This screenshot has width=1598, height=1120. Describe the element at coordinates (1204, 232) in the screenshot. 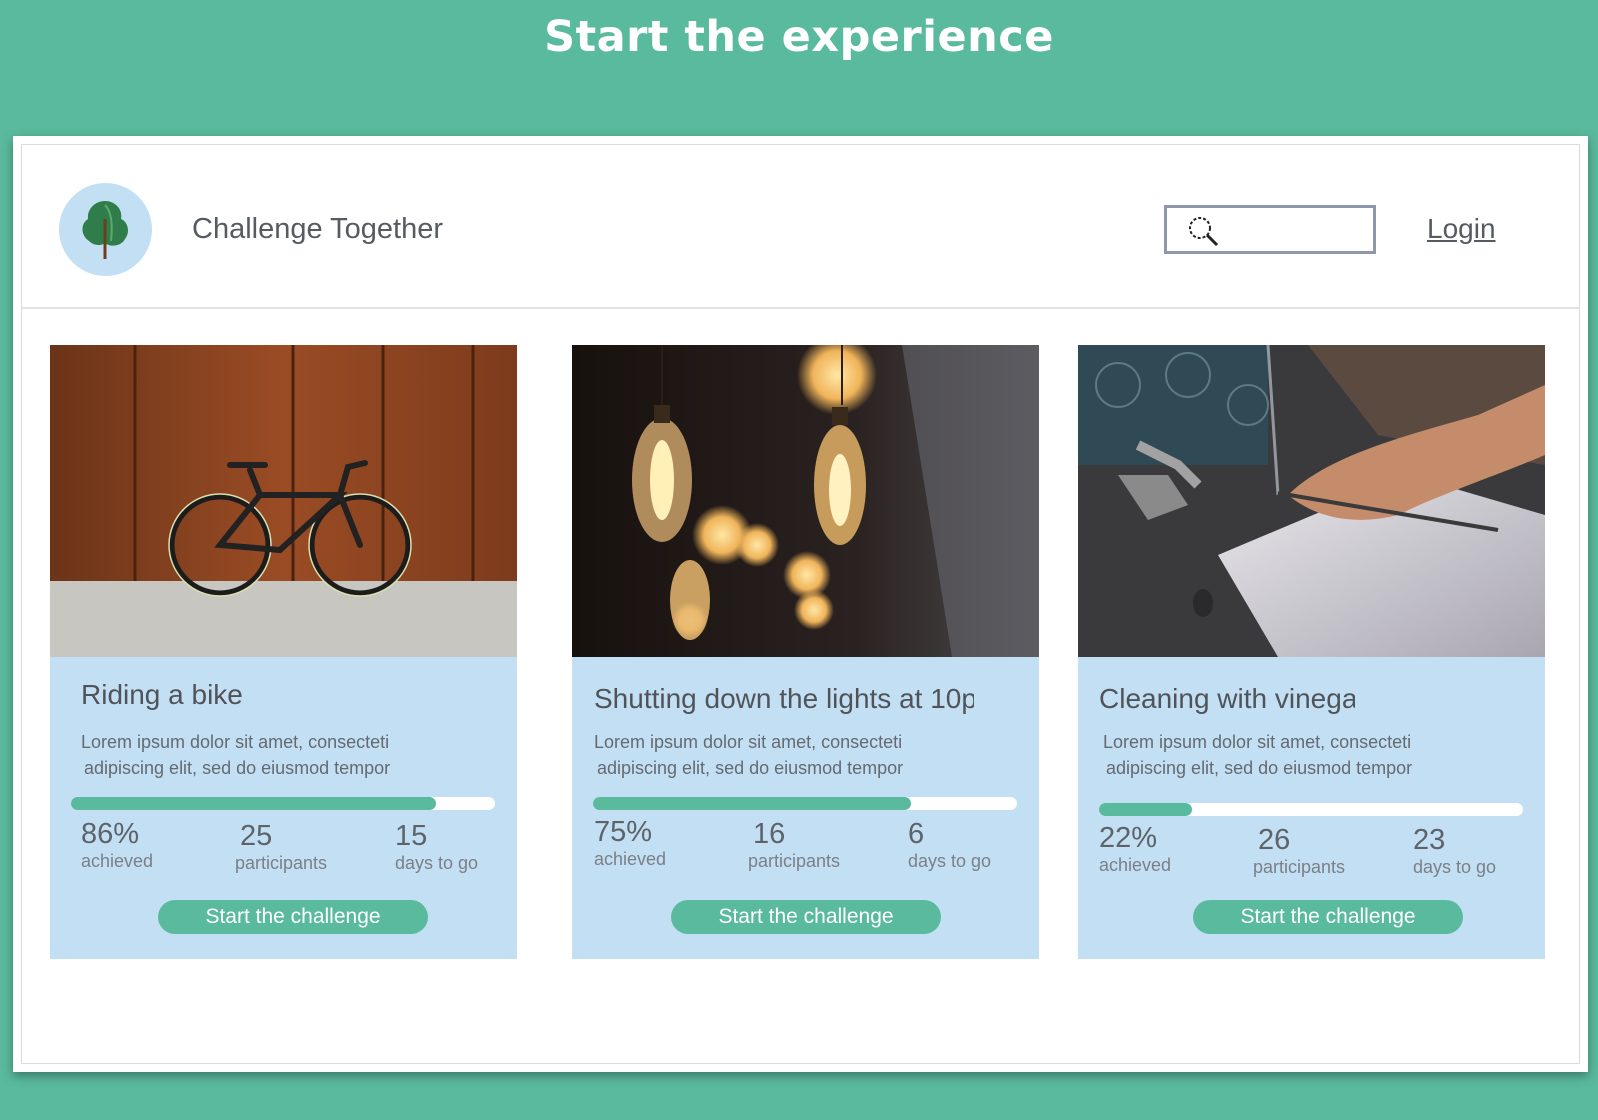

I see `search-icon` at that location.